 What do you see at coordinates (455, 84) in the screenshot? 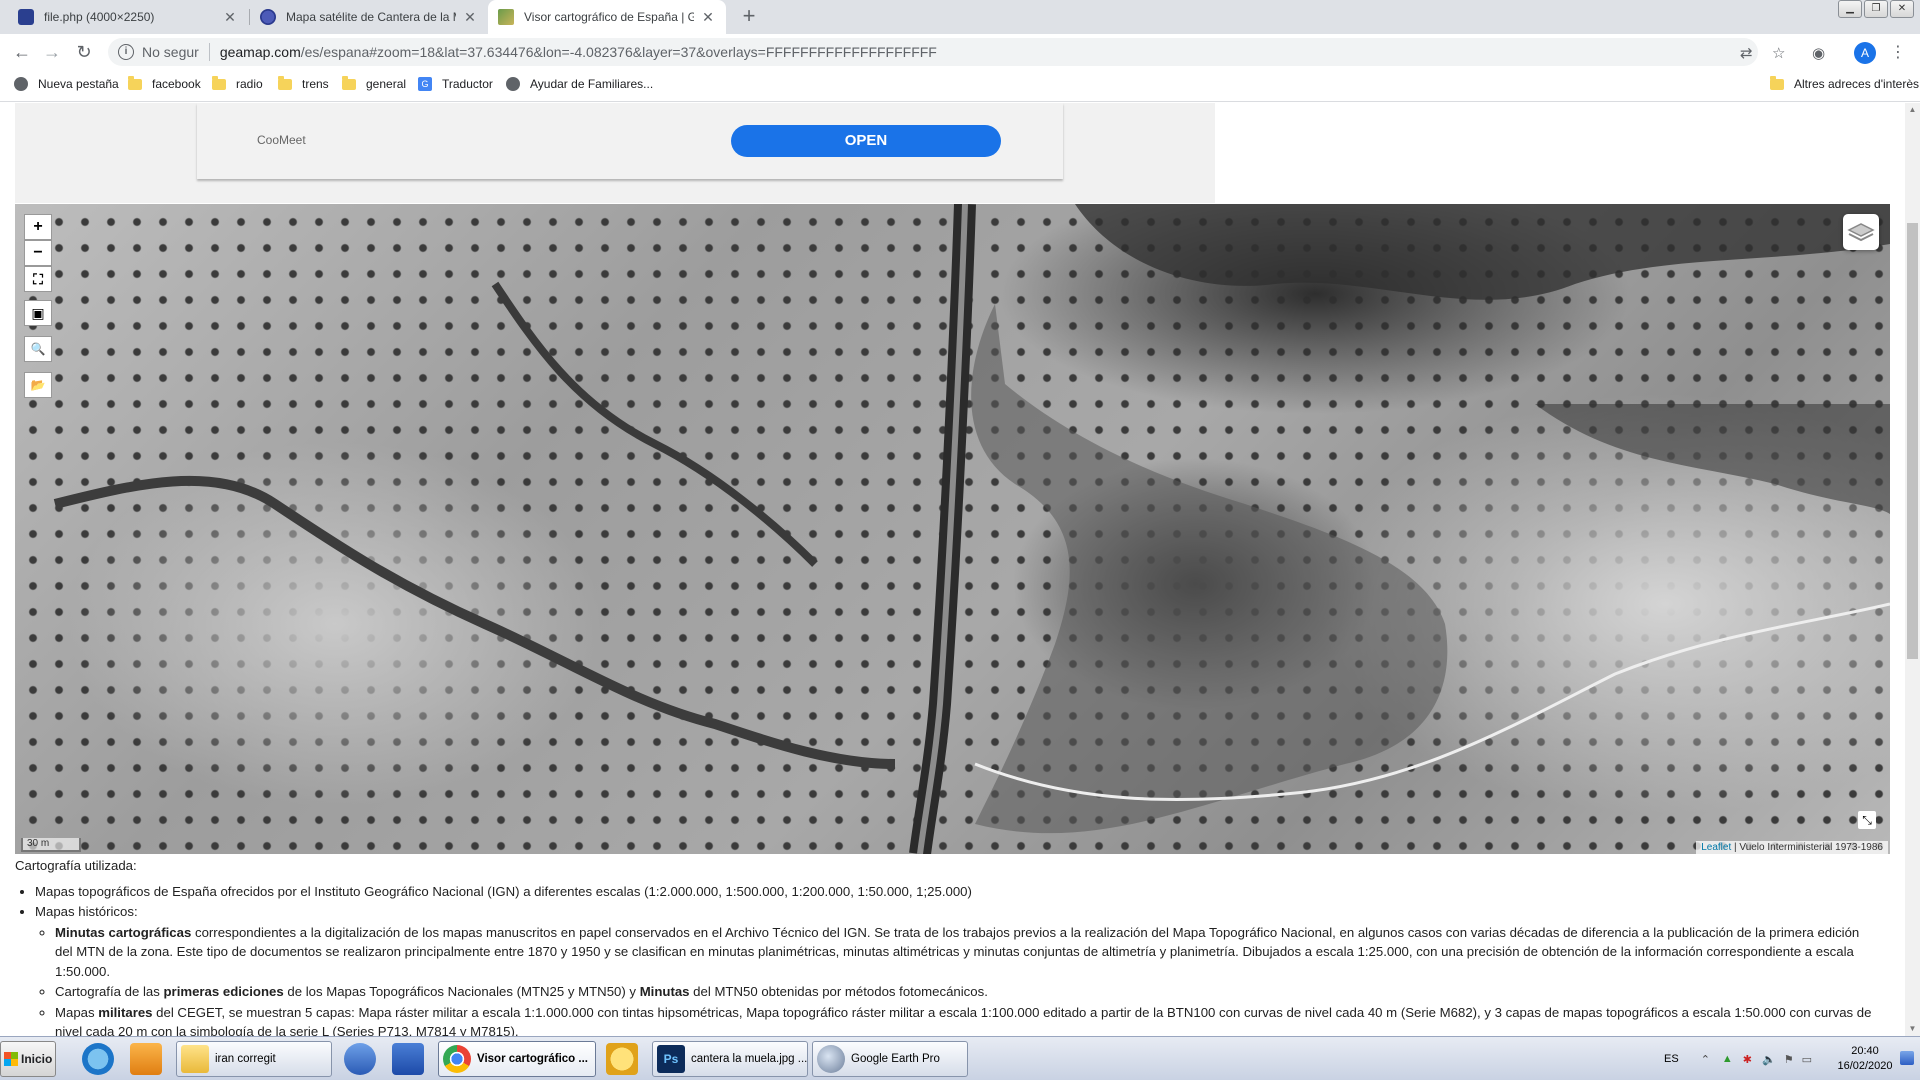
I see `bookmark-traductor: G Traductor` at bounding box center [455, 84].